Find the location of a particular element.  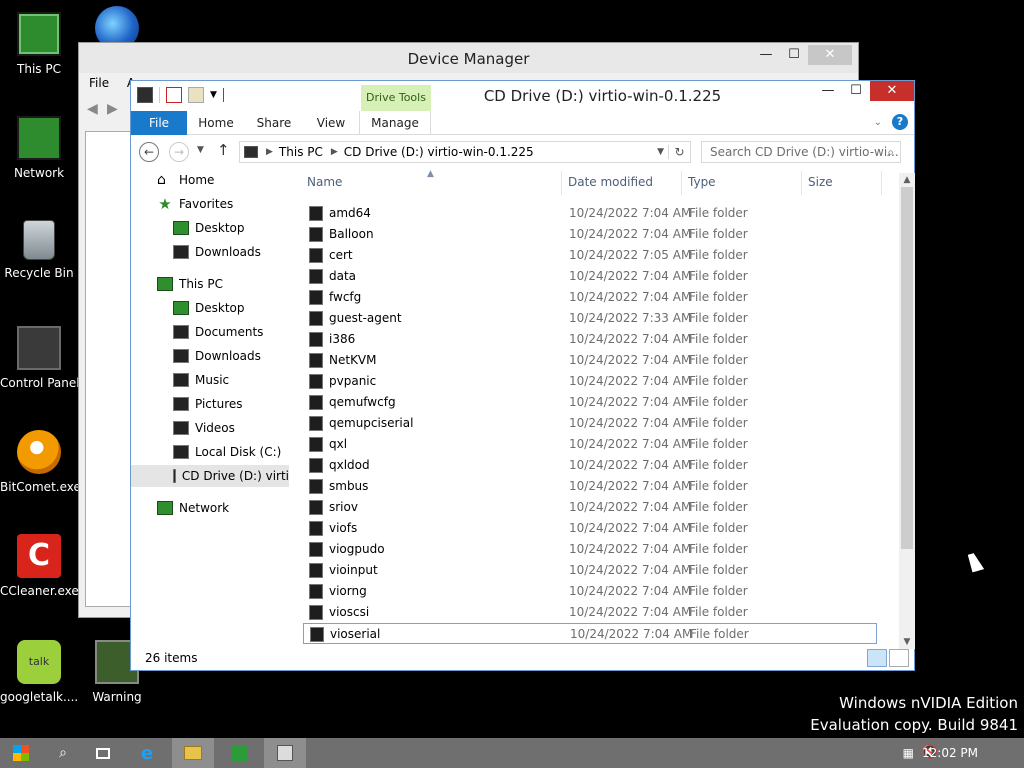

table-row: qxldod 10/24/2022 7:04 AM File folder is located at coordinates (590, 465).